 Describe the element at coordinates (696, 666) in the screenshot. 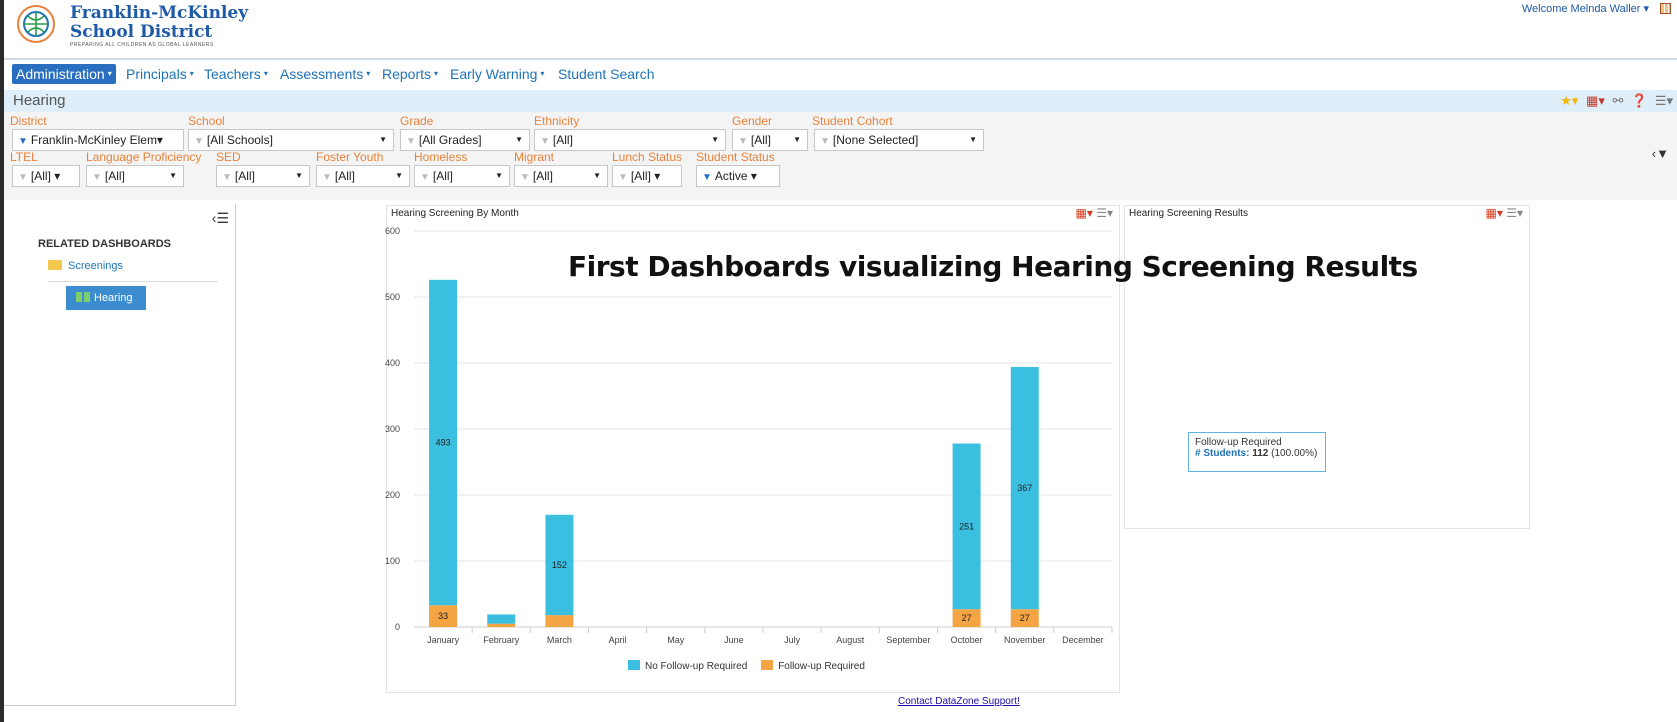

I see `legend-label: No Follow-up Required` at that location.